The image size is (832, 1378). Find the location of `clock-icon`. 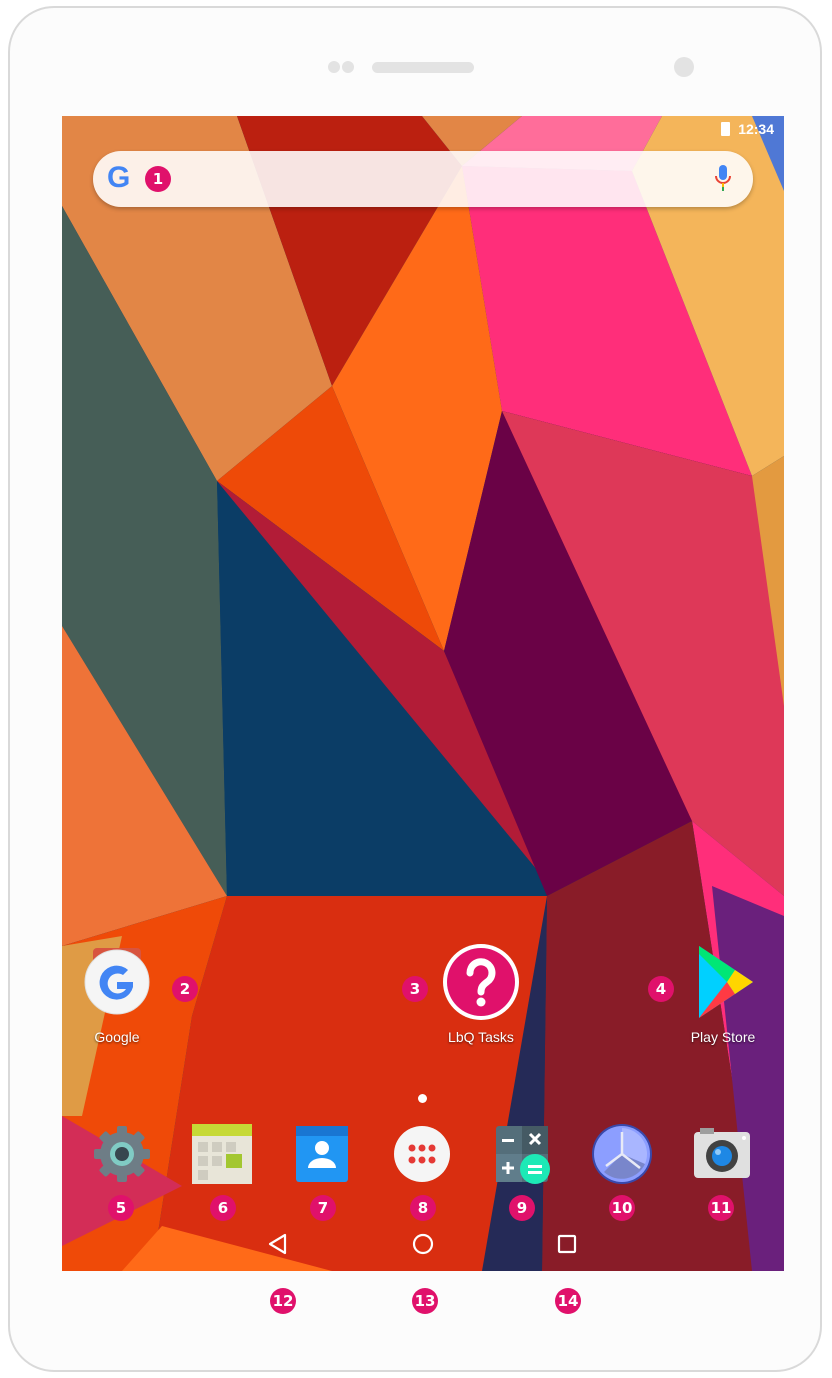

clock-icon is located at coordinates (622, 1154).